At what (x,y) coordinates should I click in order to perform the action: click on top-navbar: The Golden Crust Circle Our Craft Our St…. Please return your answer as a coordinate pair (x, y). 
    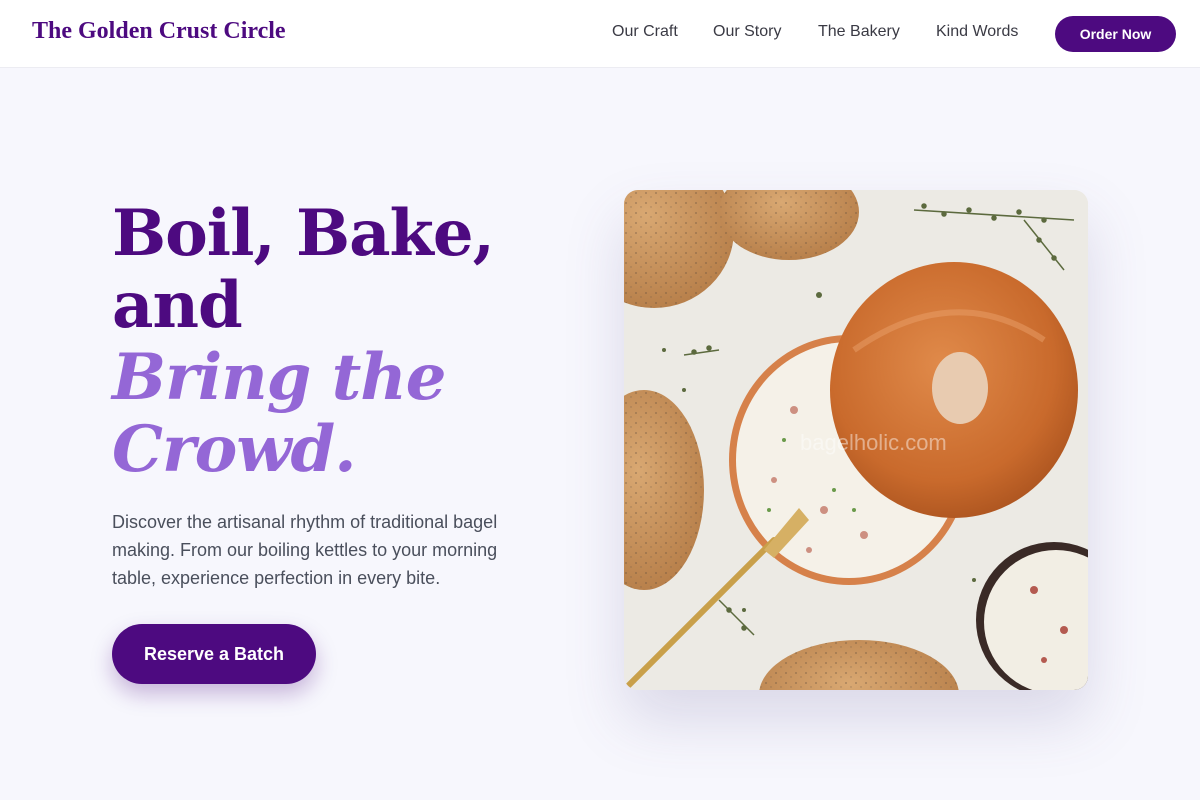
    Looking at the image, I should click on (600, 34).